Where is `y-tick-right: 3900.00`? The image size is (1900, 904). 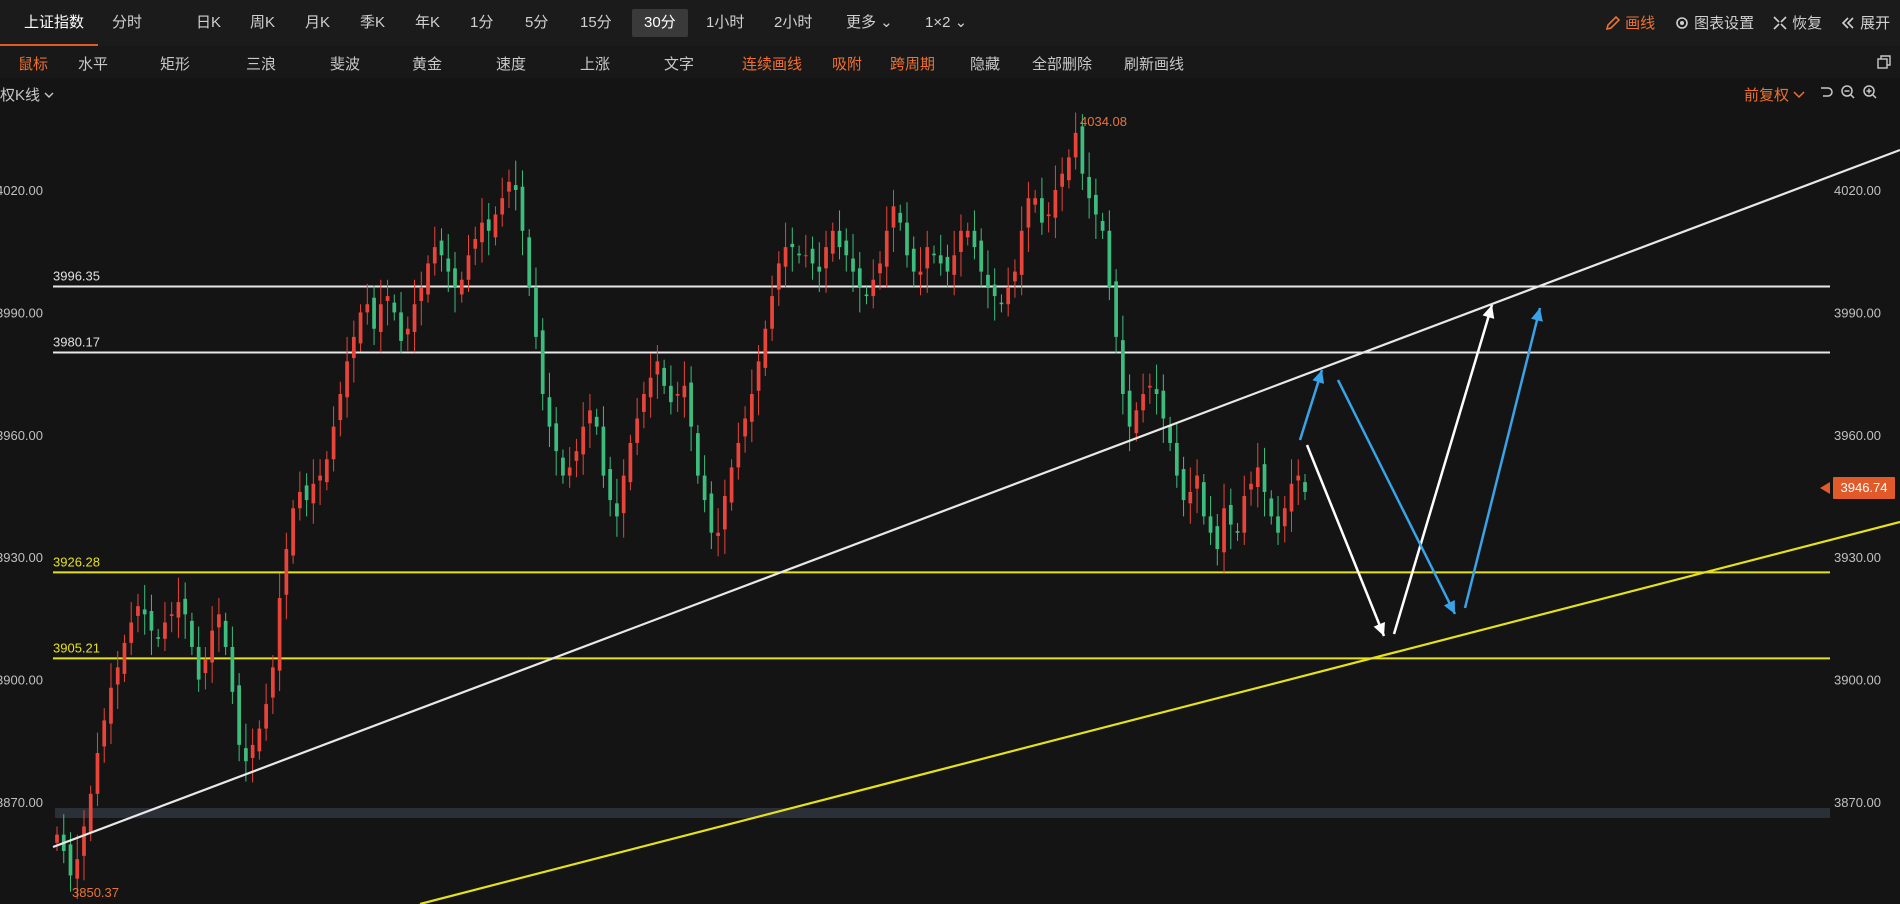
y-tick-right: 3900.00 is located at coordinates (1857, 680).